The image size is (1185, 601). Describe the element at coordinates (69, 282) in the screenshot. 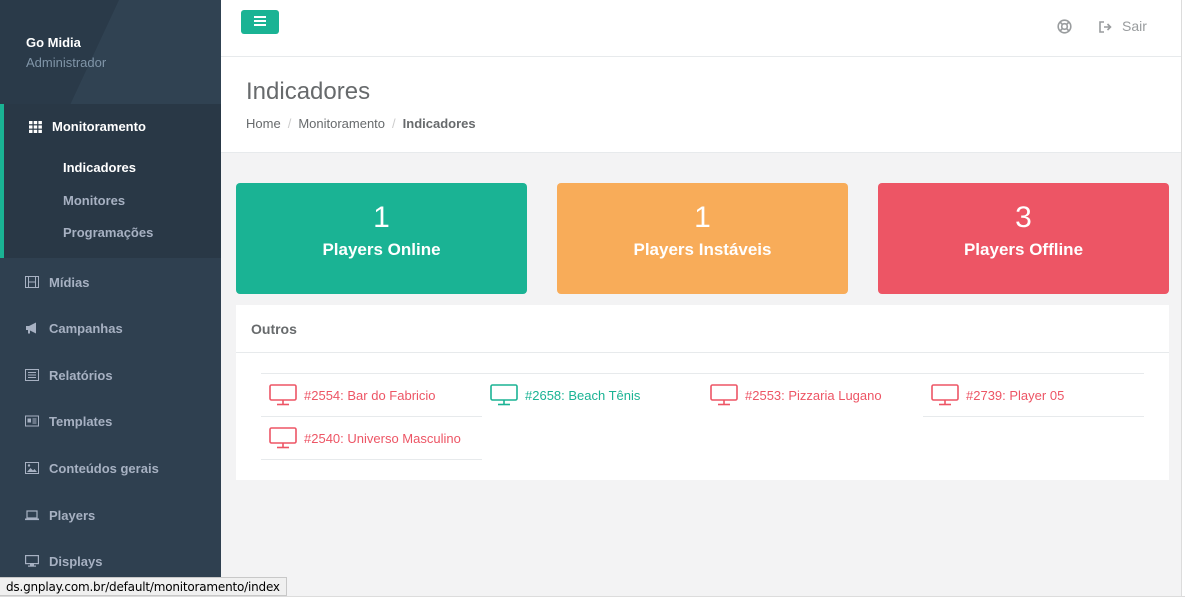

I see `sidebar-item-label: Mídias` at that location.